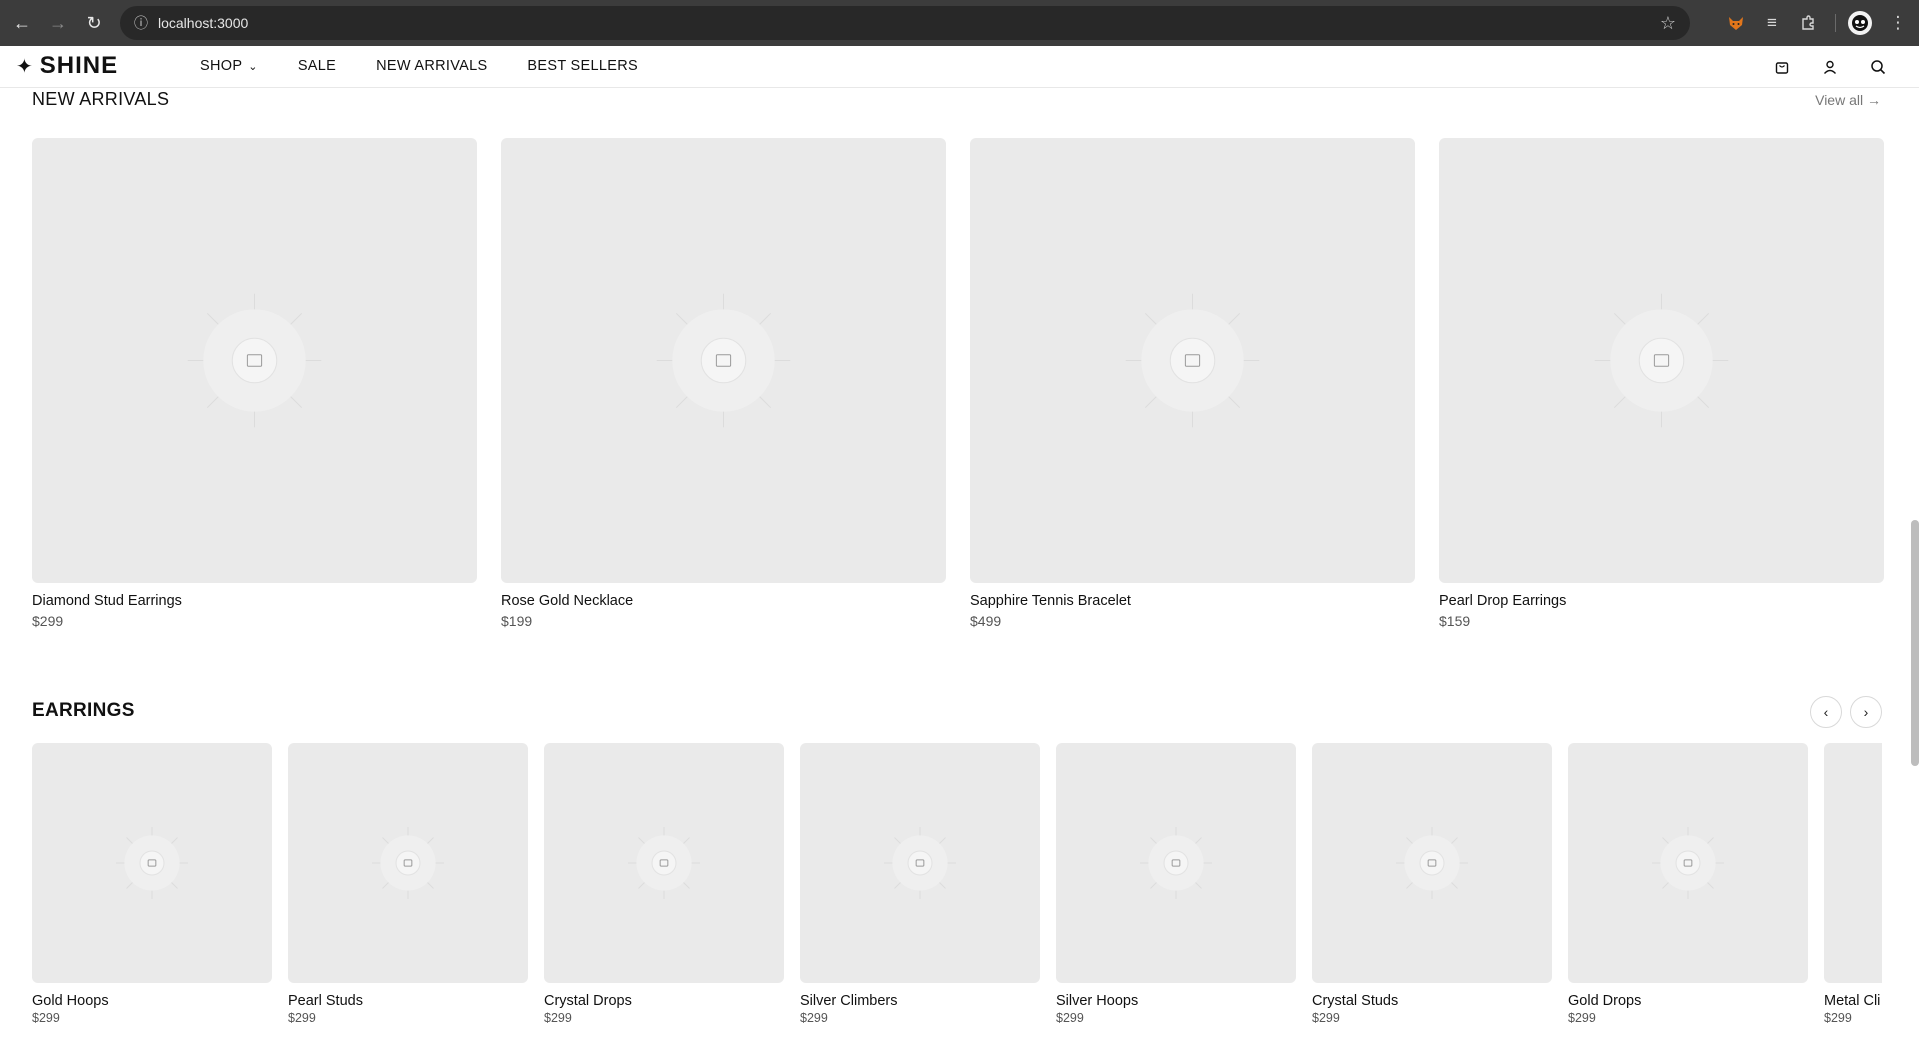 The image size is (1919, 1039). I want to click on product-card: Pearl Studs $299, so click(408, 888).